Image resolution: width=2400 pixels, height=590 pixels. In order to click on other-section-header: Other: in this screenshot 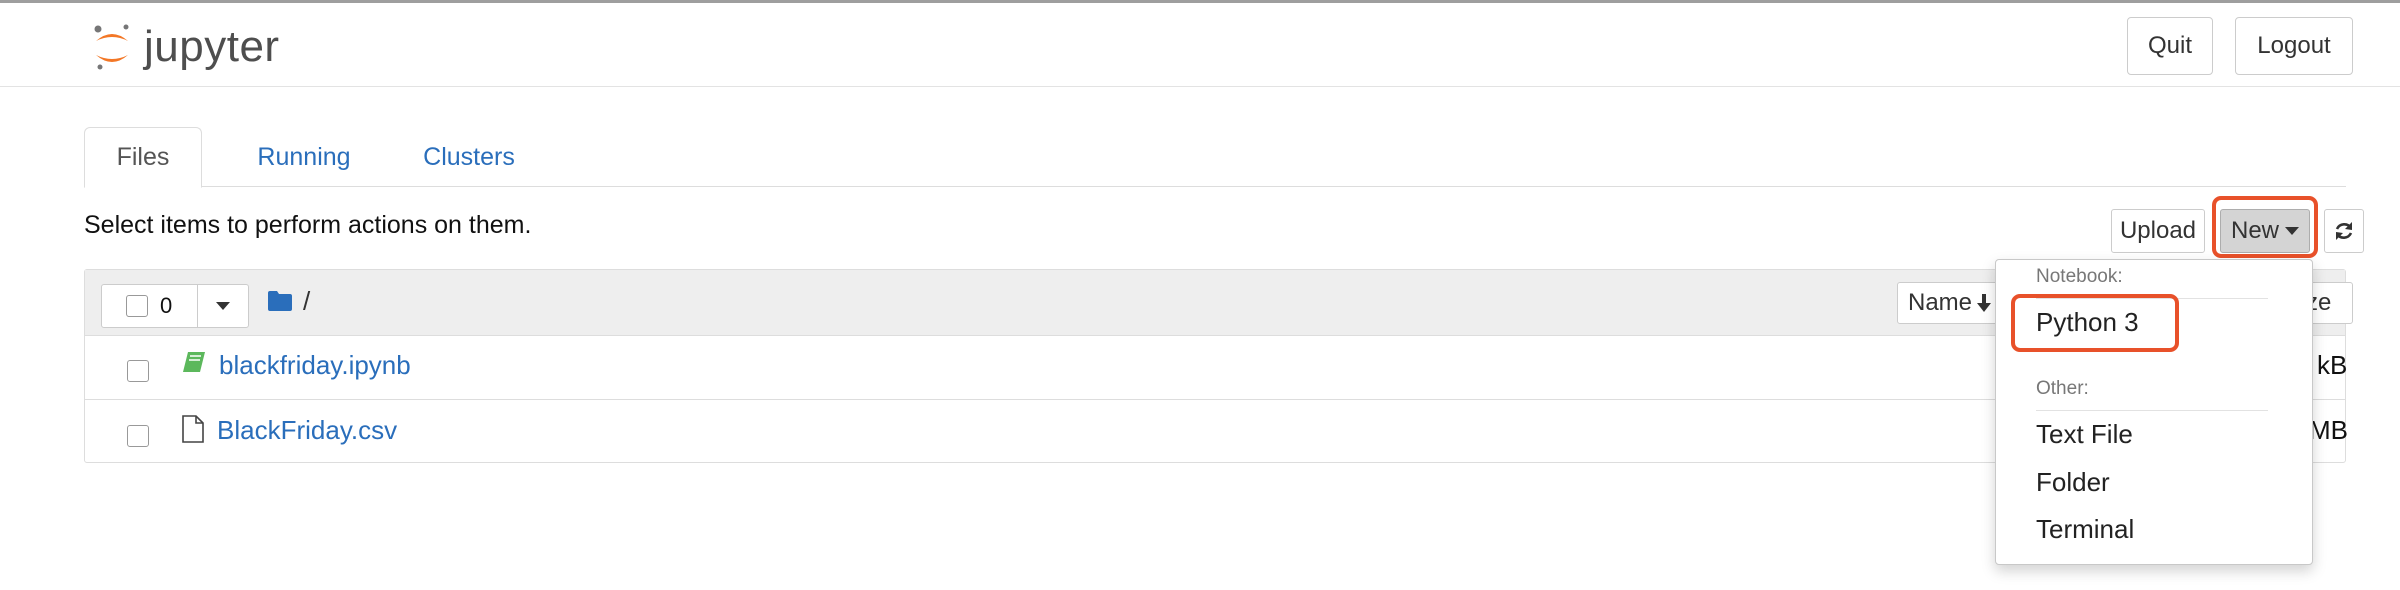, I will do `click(2062, 388)`.